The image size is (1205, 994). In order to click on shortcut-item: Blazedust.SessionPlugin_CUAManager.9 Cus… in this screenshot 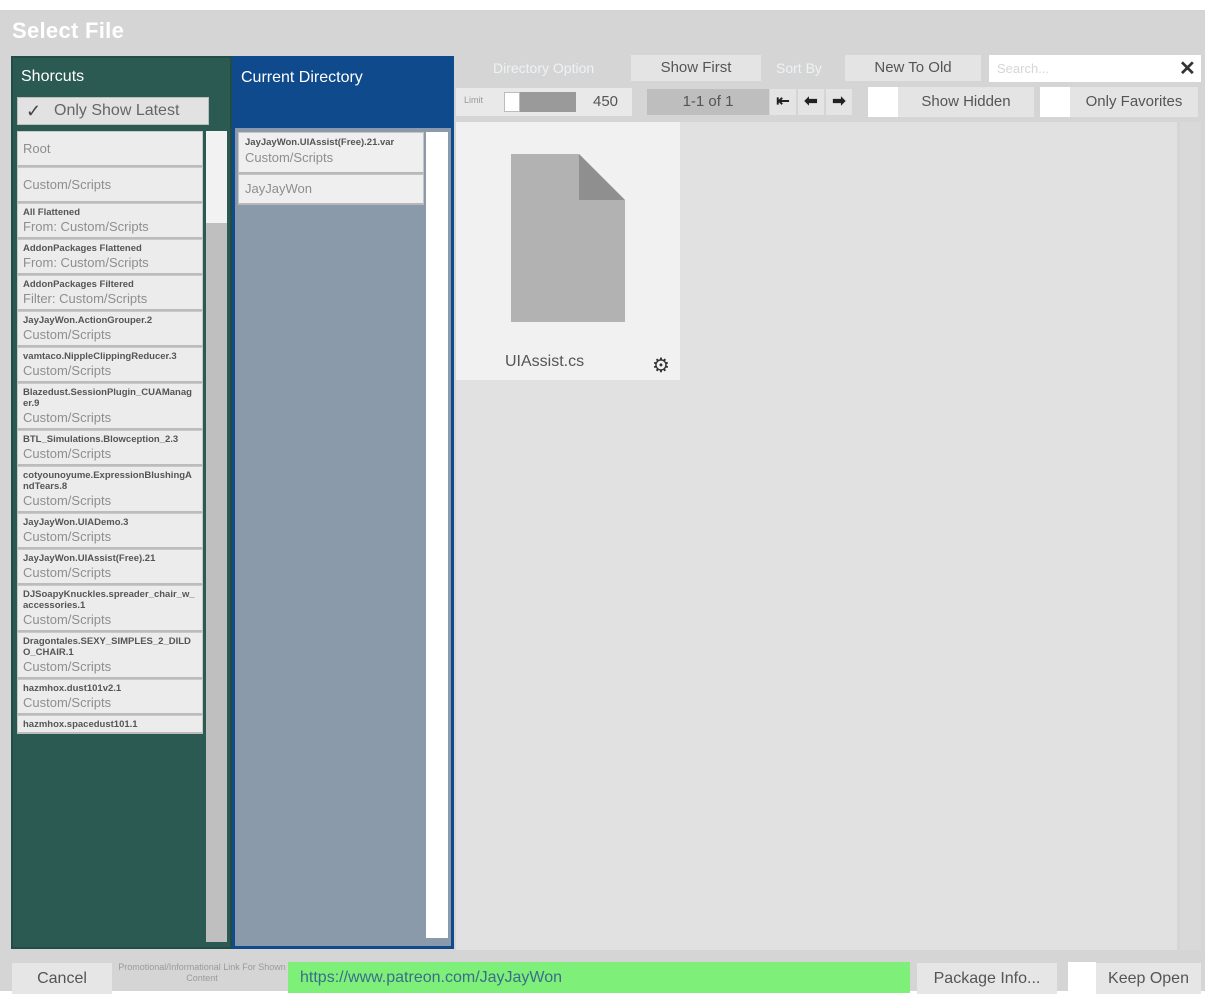, I will do `click(110, 406)`.